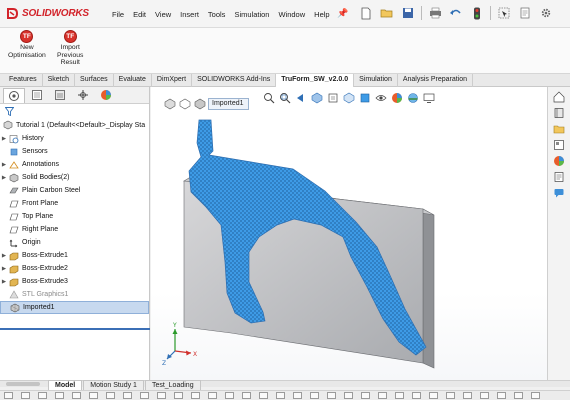 This screenshot has height=400, width=570. Describe the element at coordinates (74, 164) in the screenshot. I see `tree-item-annotations: ▶ Annotations` at that location.